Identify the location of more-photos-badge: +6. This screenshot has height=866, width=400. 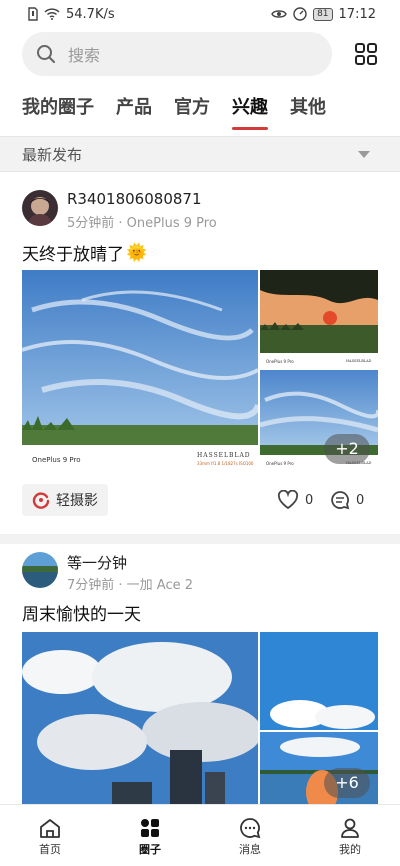
(347, 783).